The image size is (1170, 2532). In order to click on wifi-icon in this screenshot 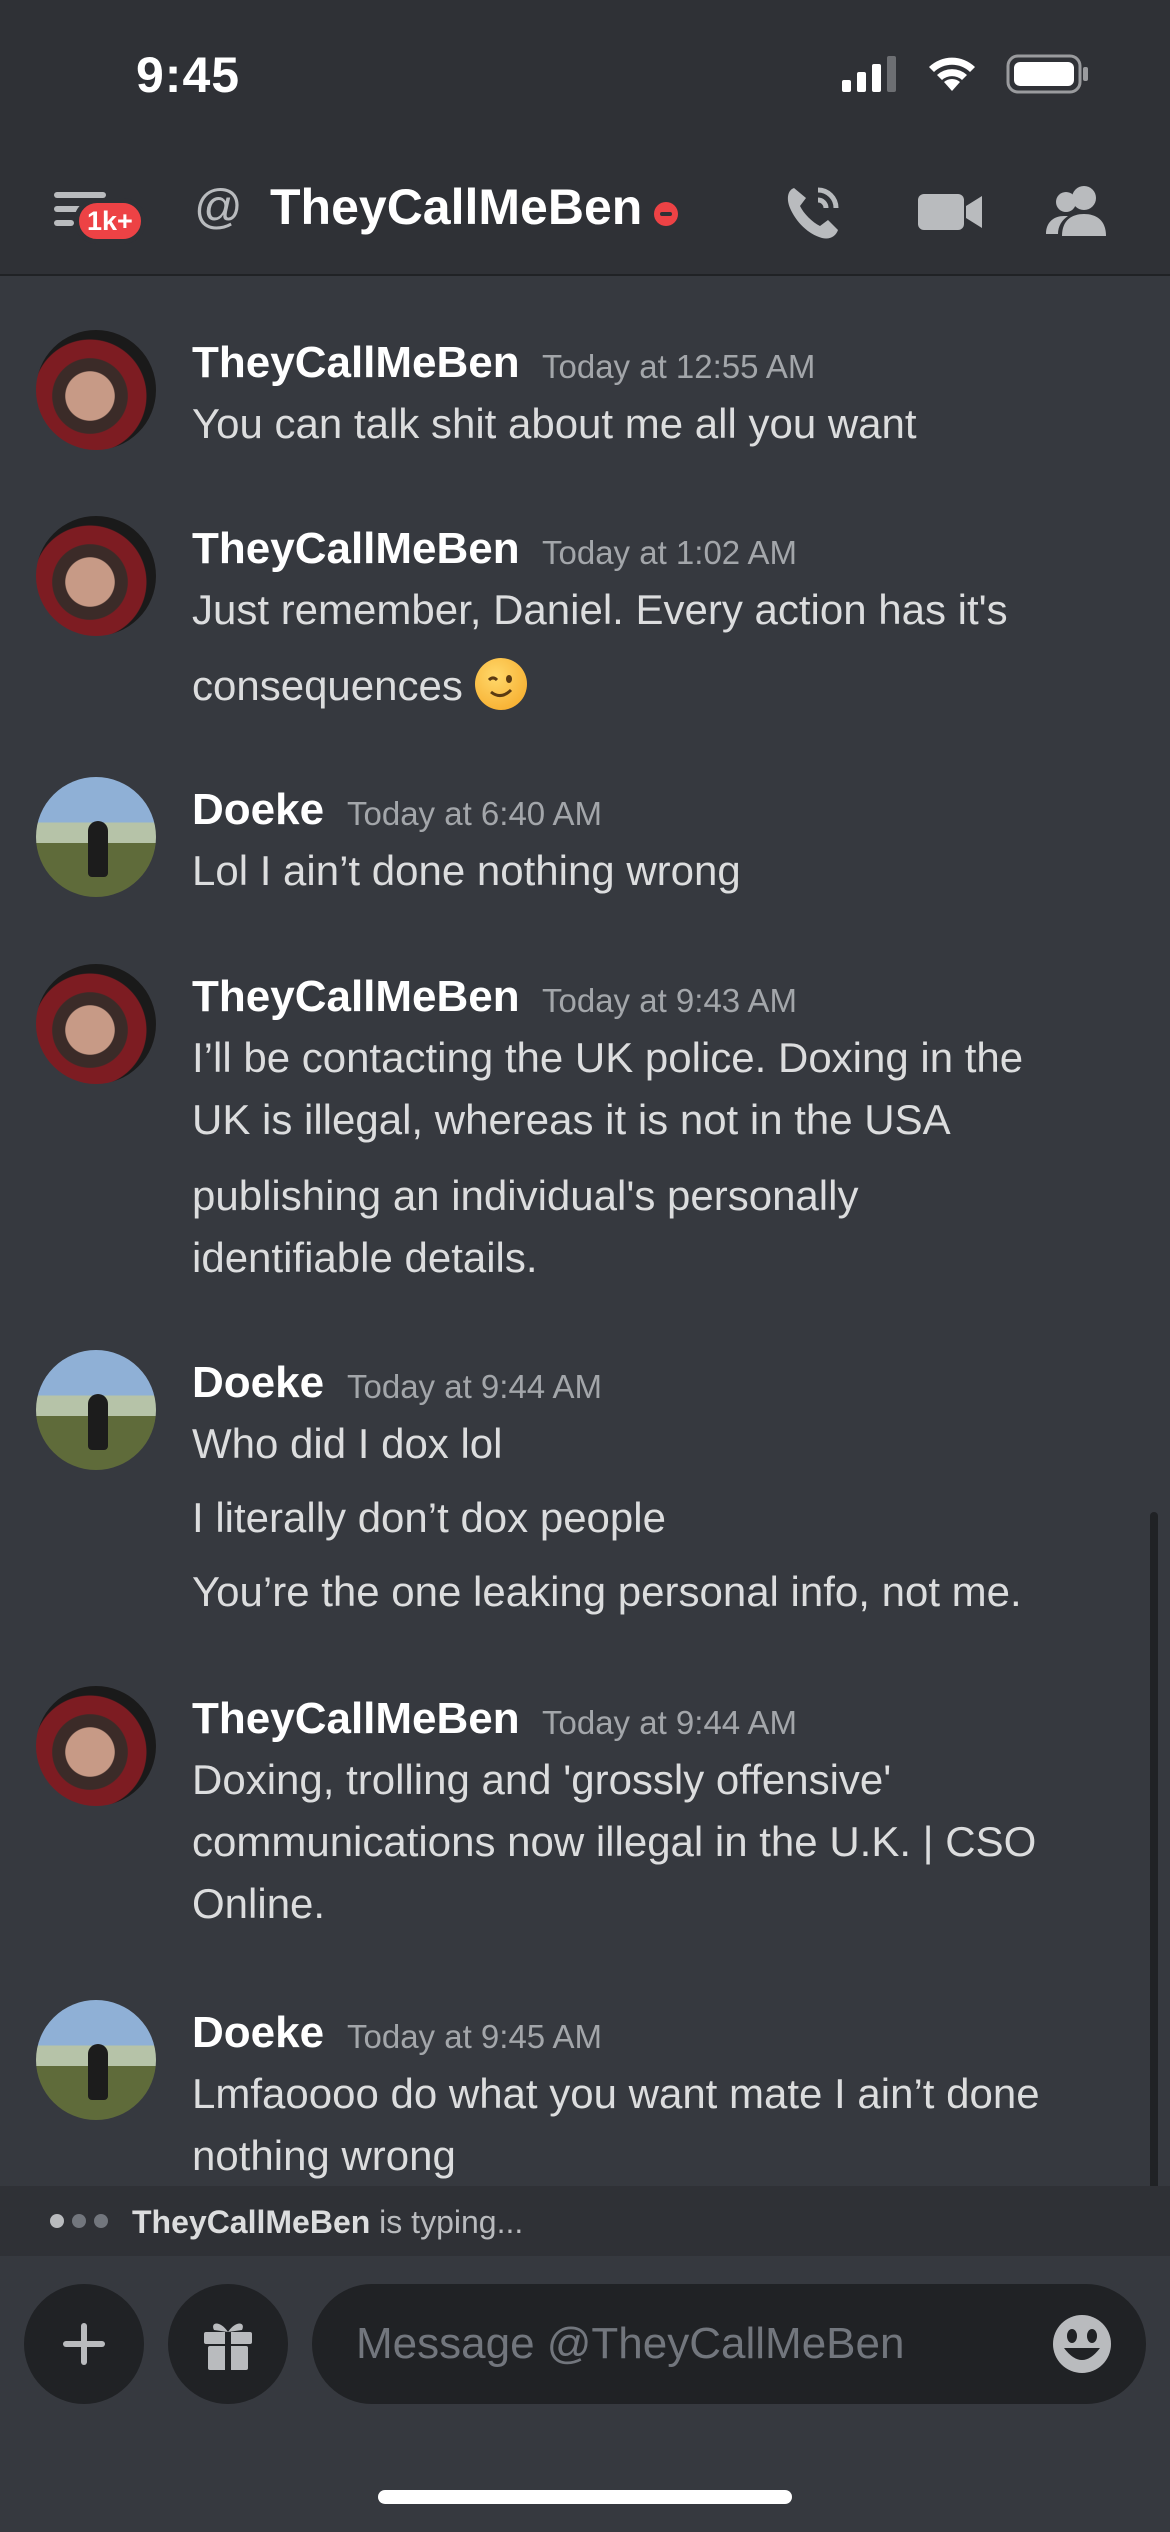, I will do `click(952, 74)`.